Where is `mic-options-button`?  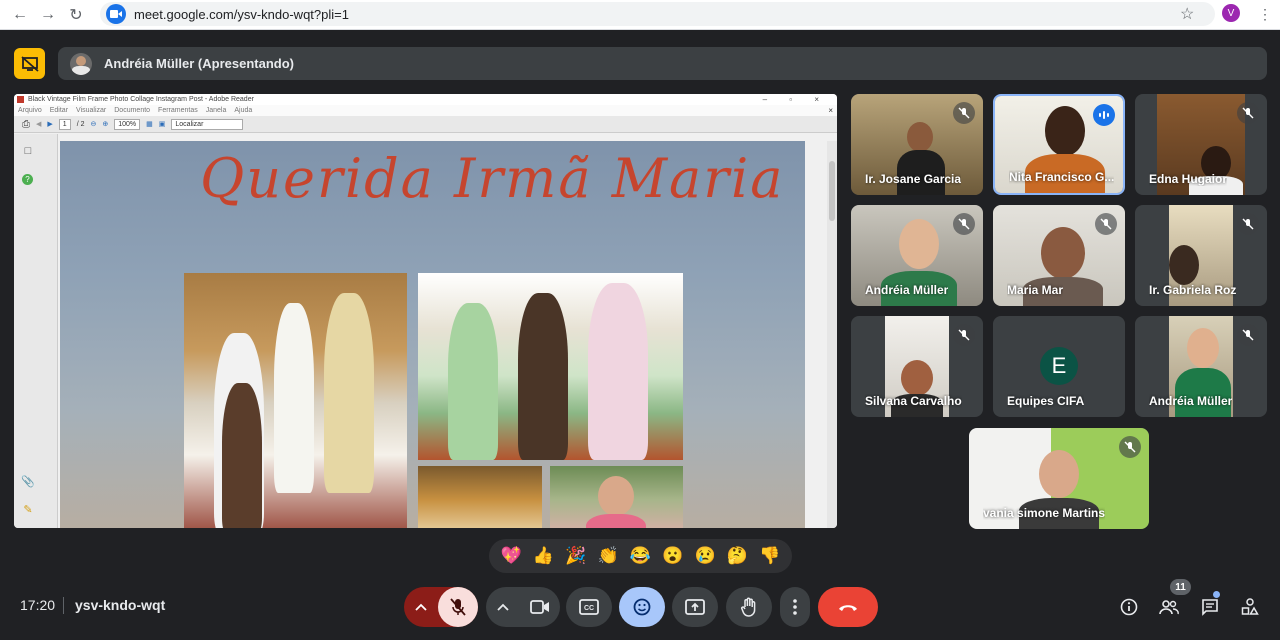 mic-options-button is located at coordinates (421, 607).